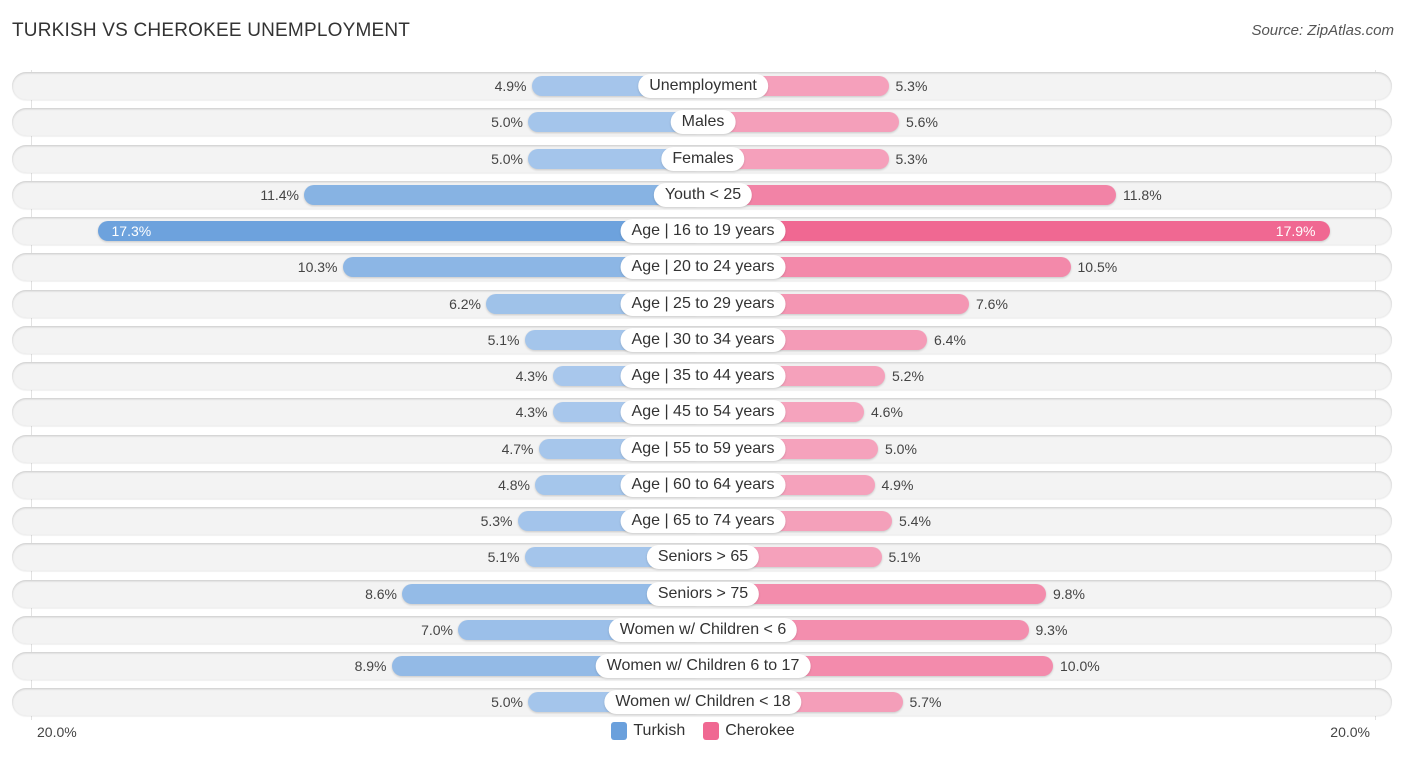  What do you see at coordinates (925, 702) in the screenshot?
I see `value-label-cherokee: 5.7%` at bounding box center [925, 702].